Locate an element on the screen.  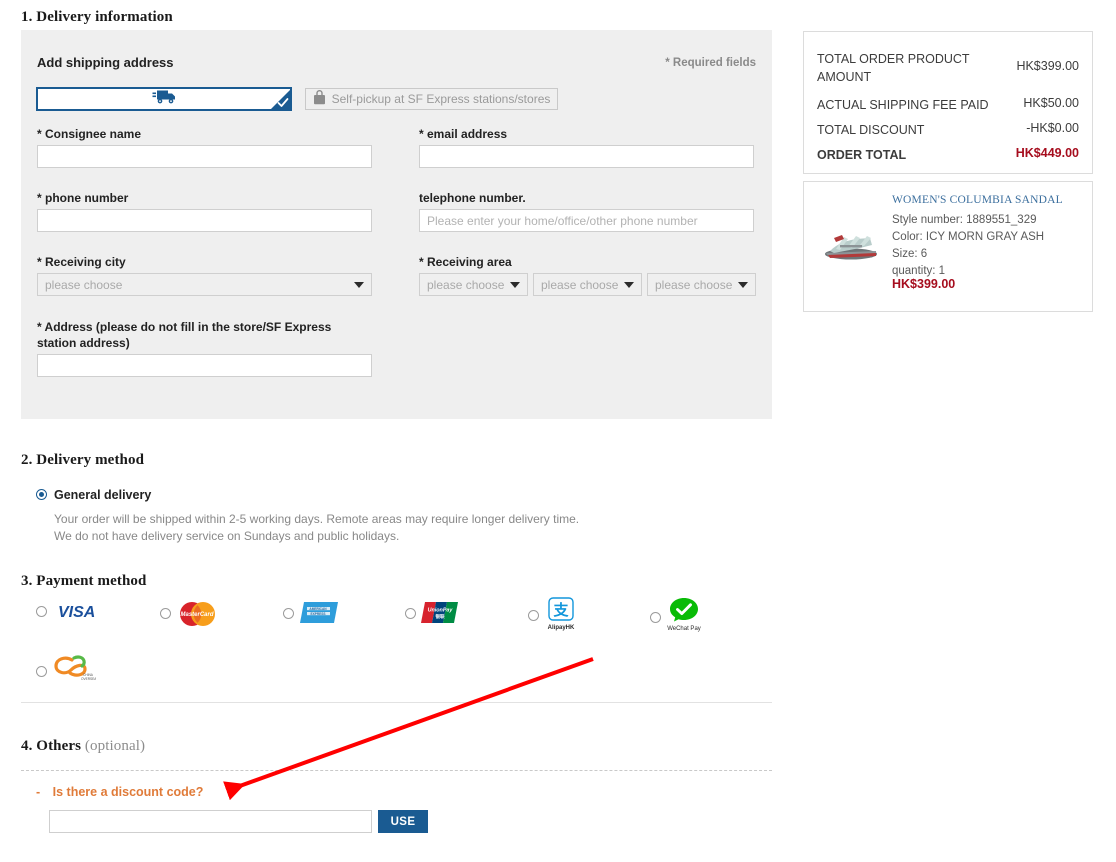
receiving-area-select-1: please choose is located at coordinates (473, 284).